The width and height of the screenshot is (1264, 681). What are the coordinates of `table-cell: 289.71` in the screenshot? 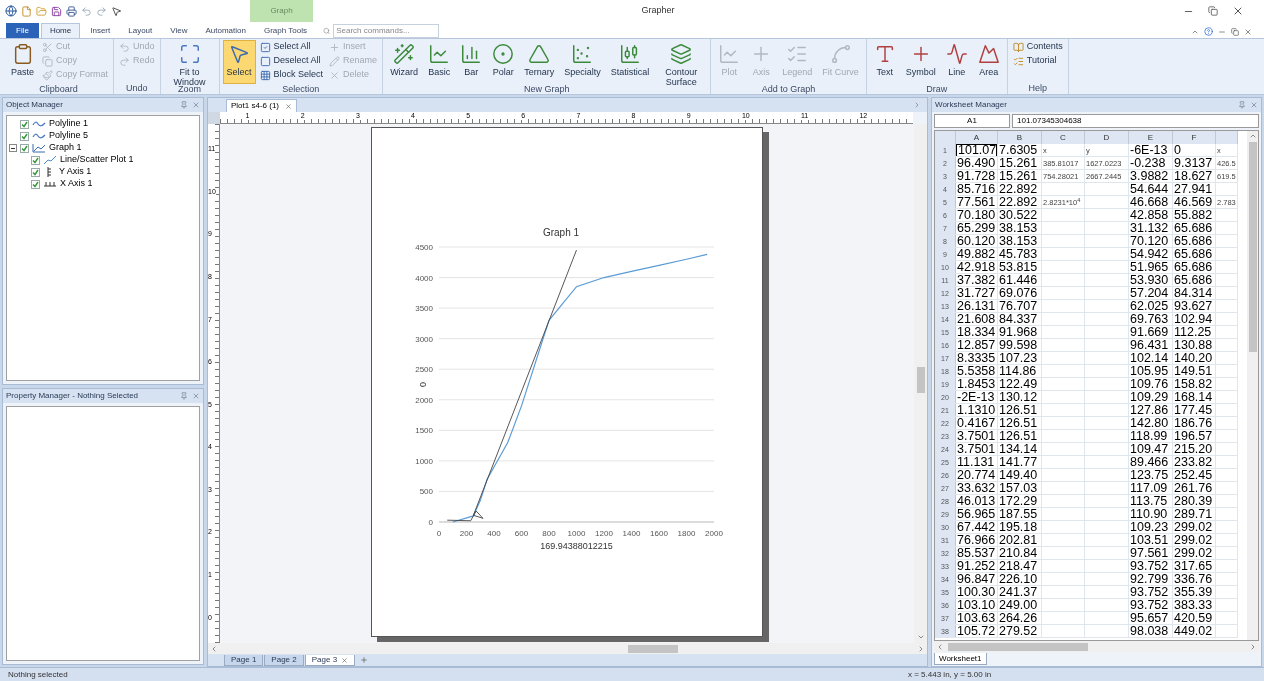 It's located at (1193, 514).